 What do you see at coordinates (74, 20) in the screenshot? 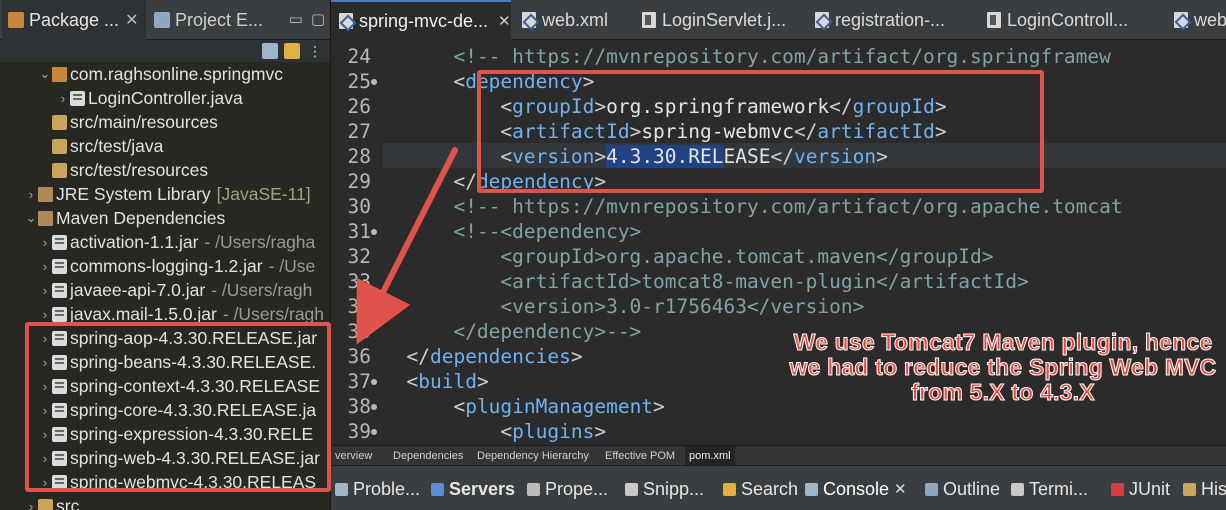
I see `tab-package-explorer: Package ... ✕` at bounding box center [74, 20].